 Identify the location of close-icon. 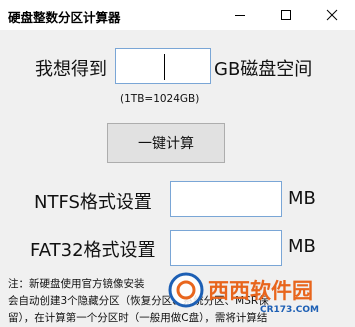
(332, 15).